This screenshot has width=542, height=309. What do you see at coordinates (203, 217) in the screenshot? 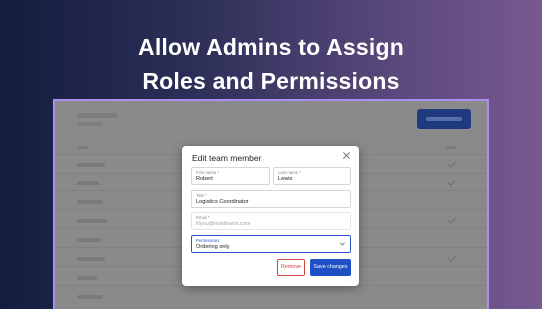
I see `email-label: Email *` at bounding box center [203, 217].